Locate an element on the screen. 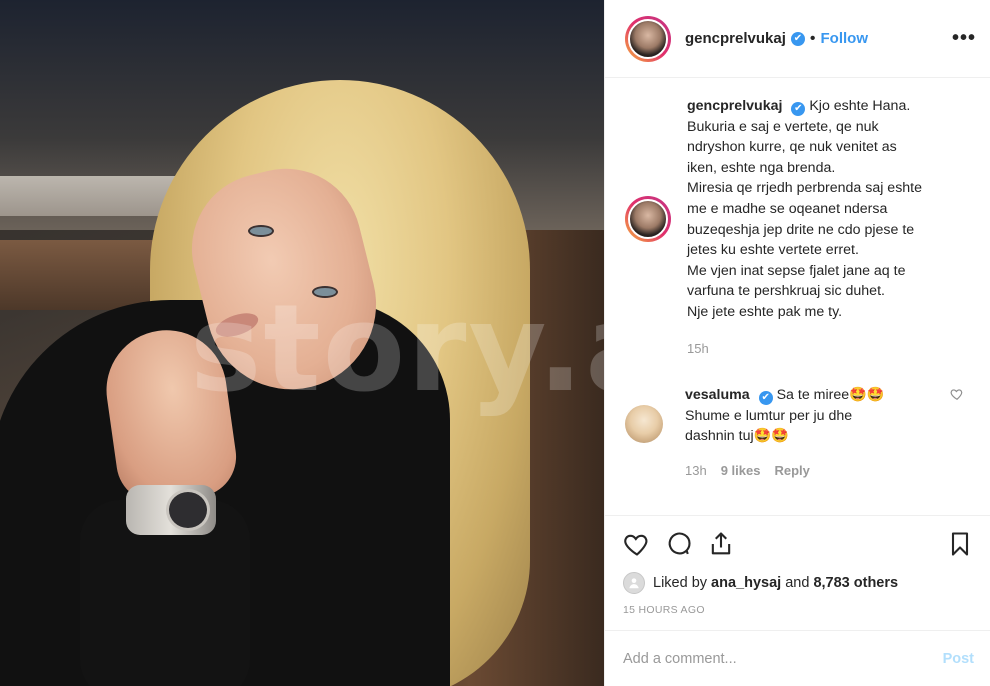 This screenshot has height=686, width=990. caption-timestamp: 15h is located at coordinates (804, 349).